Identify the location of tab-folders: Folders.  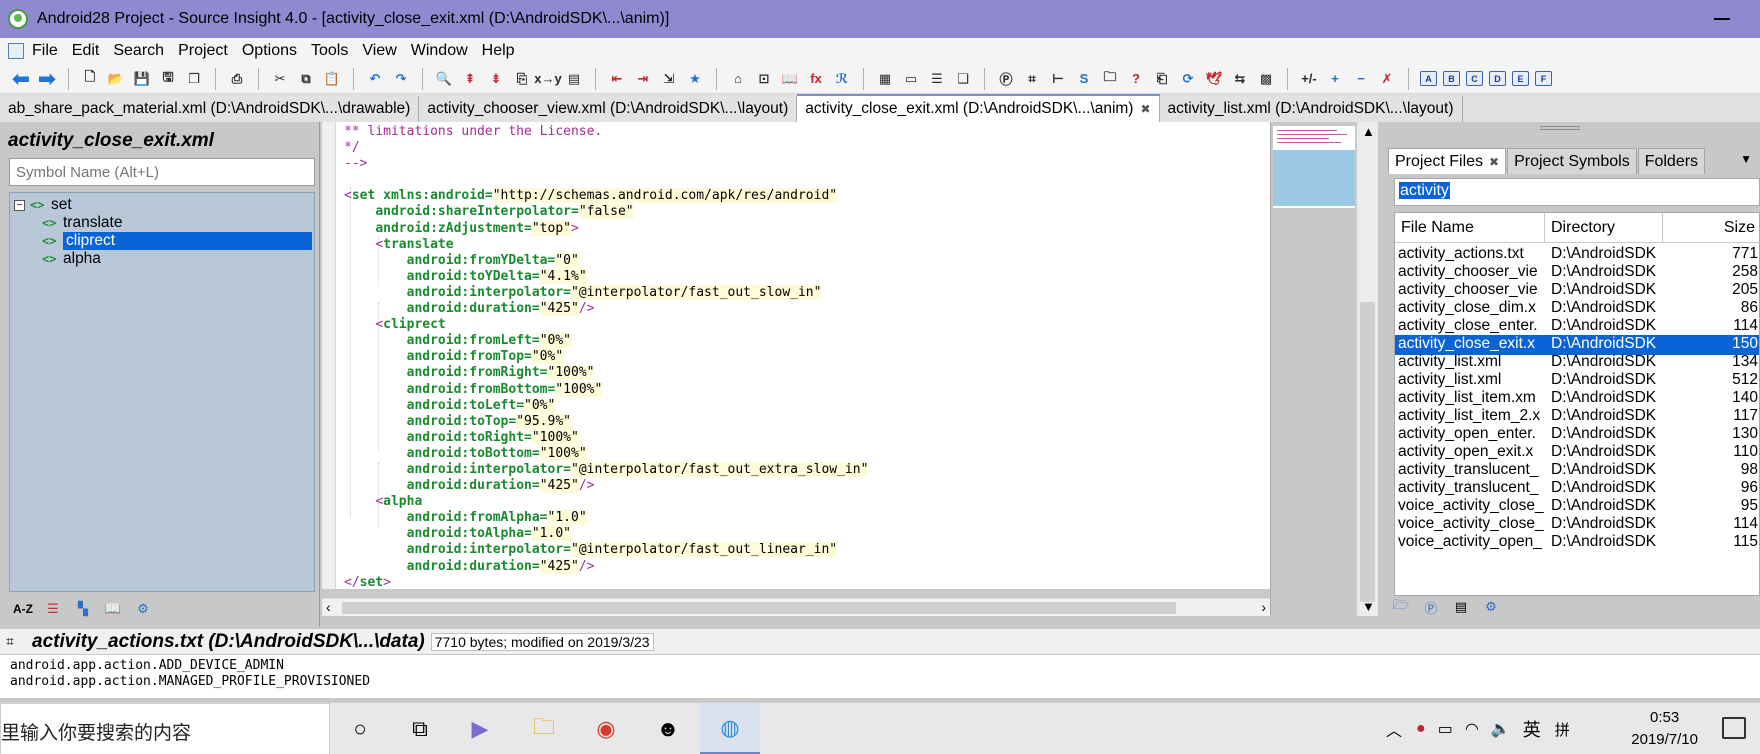
(1671, 161).